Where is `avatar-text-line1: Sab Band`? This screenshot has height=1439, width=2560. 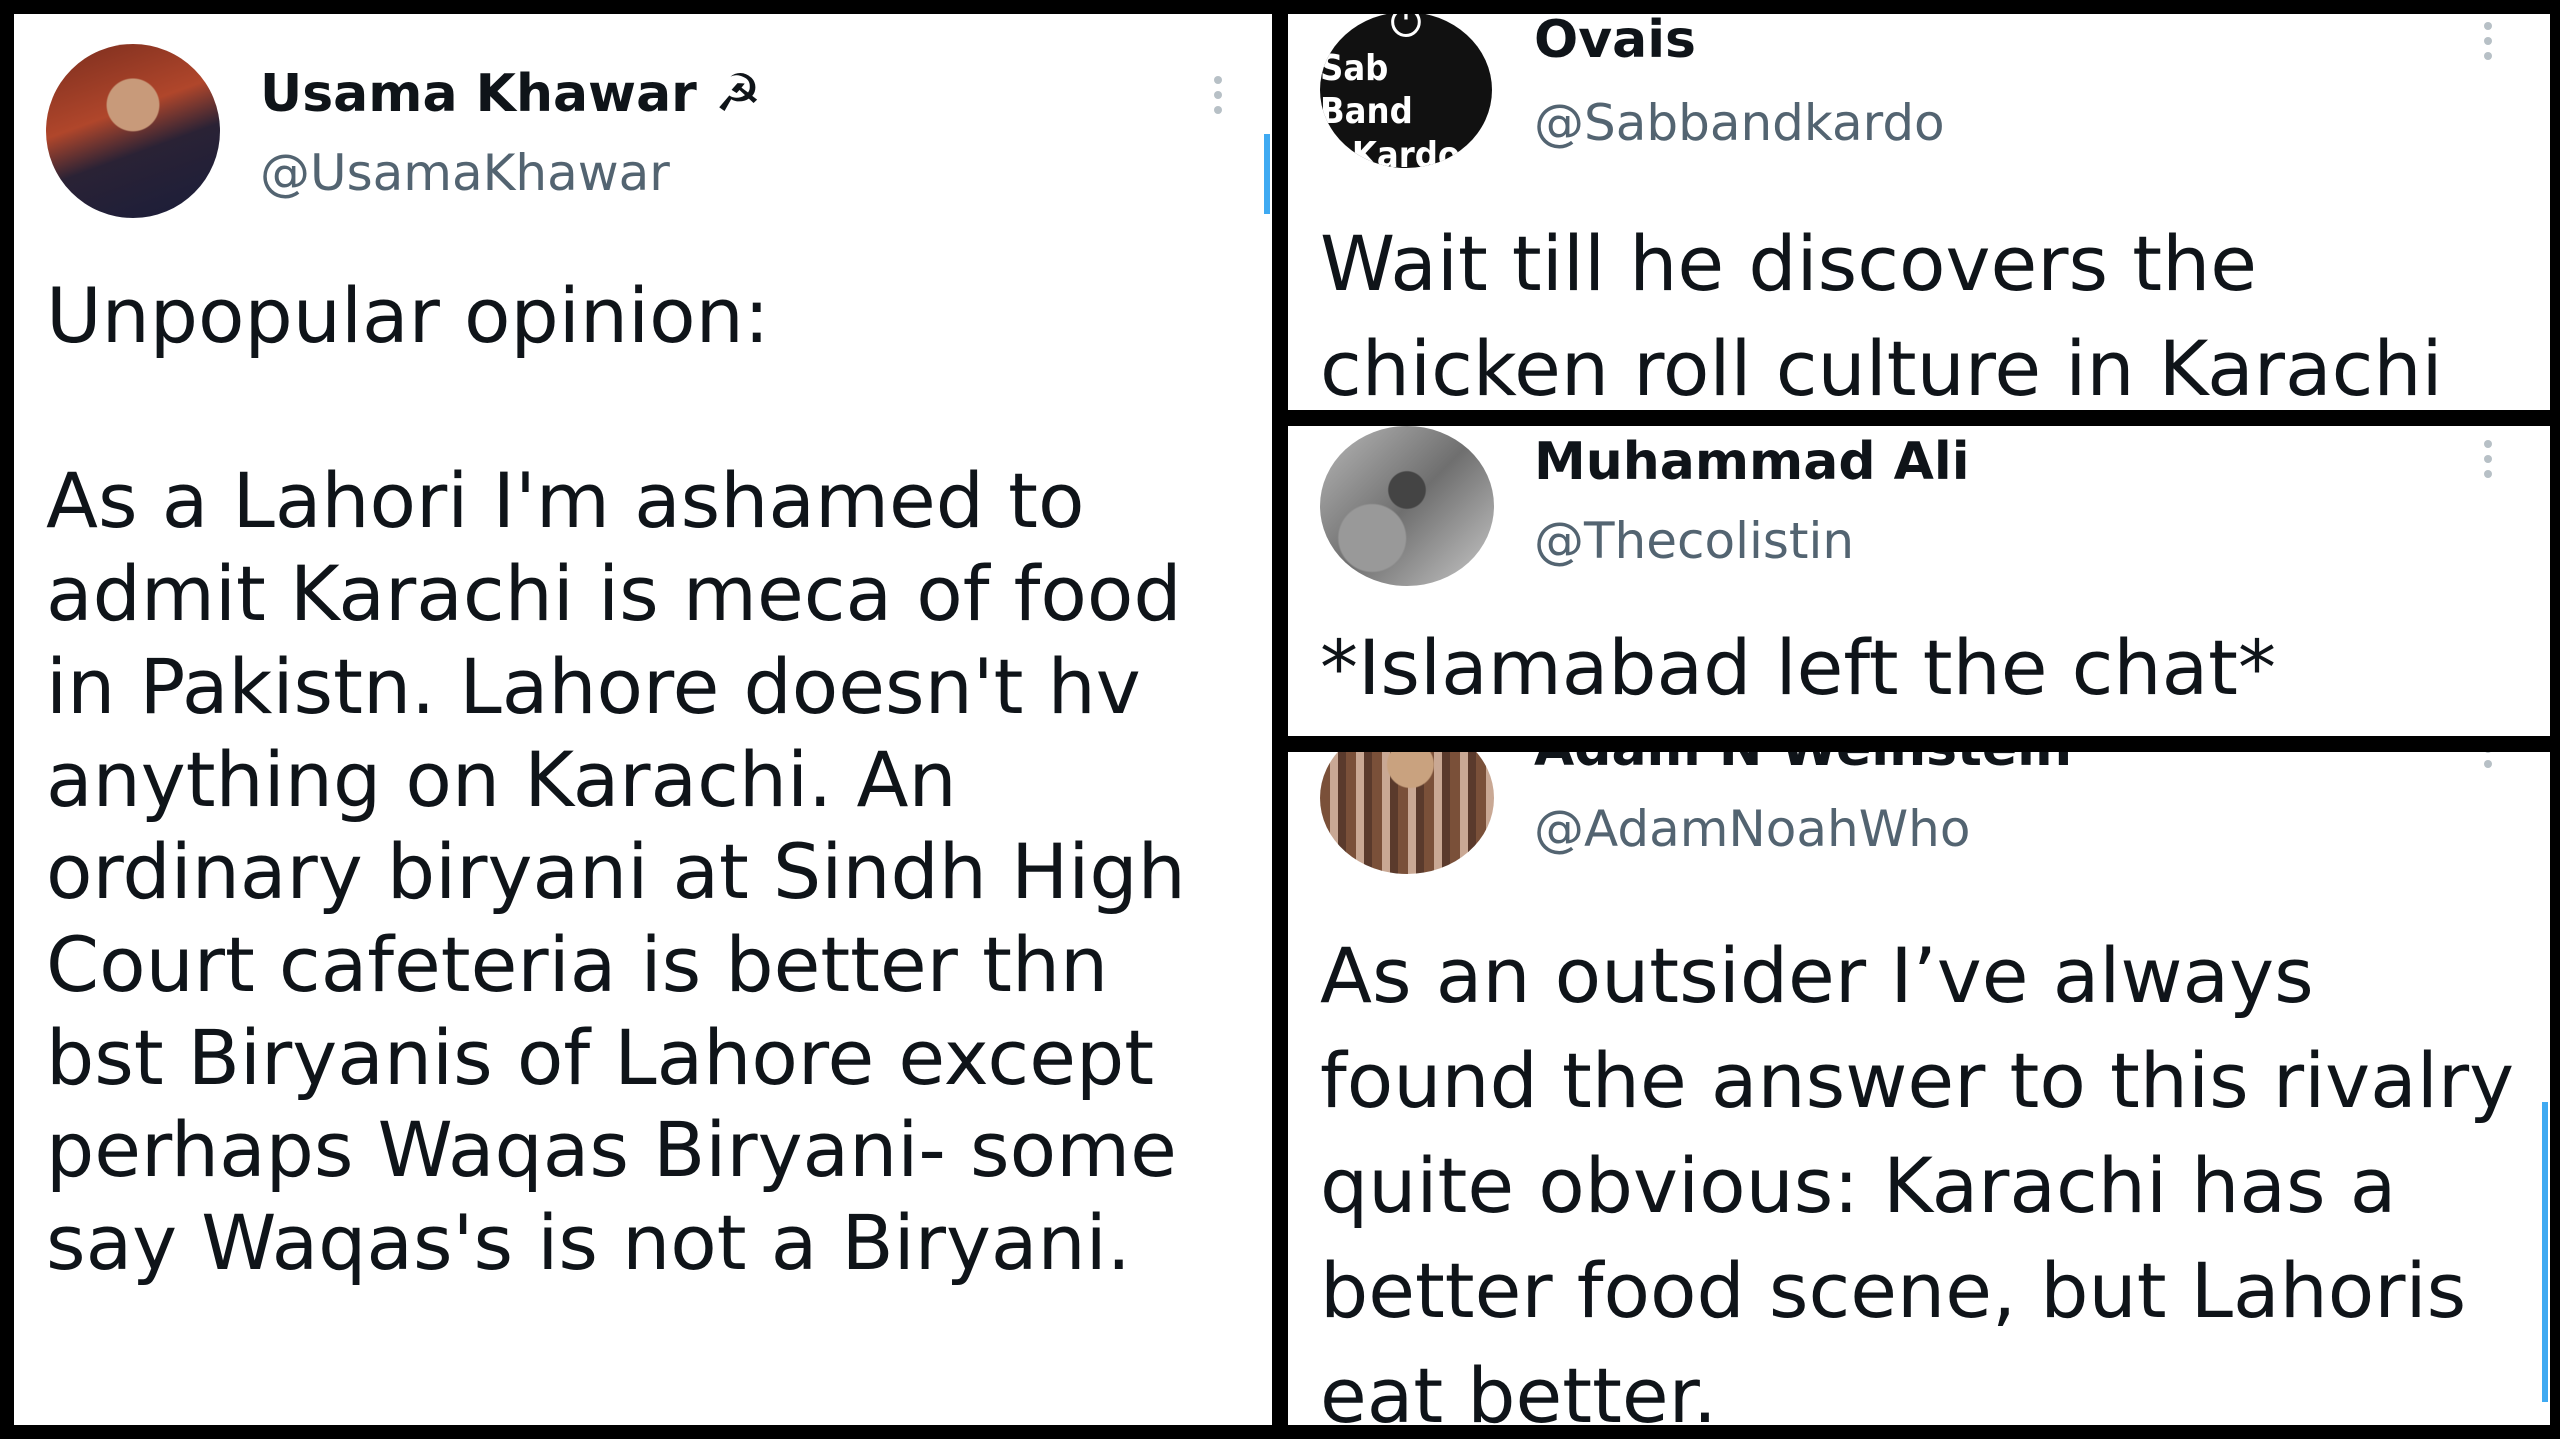
avatar-text-line1: Sab Band is located at coordinates (1366, 90).